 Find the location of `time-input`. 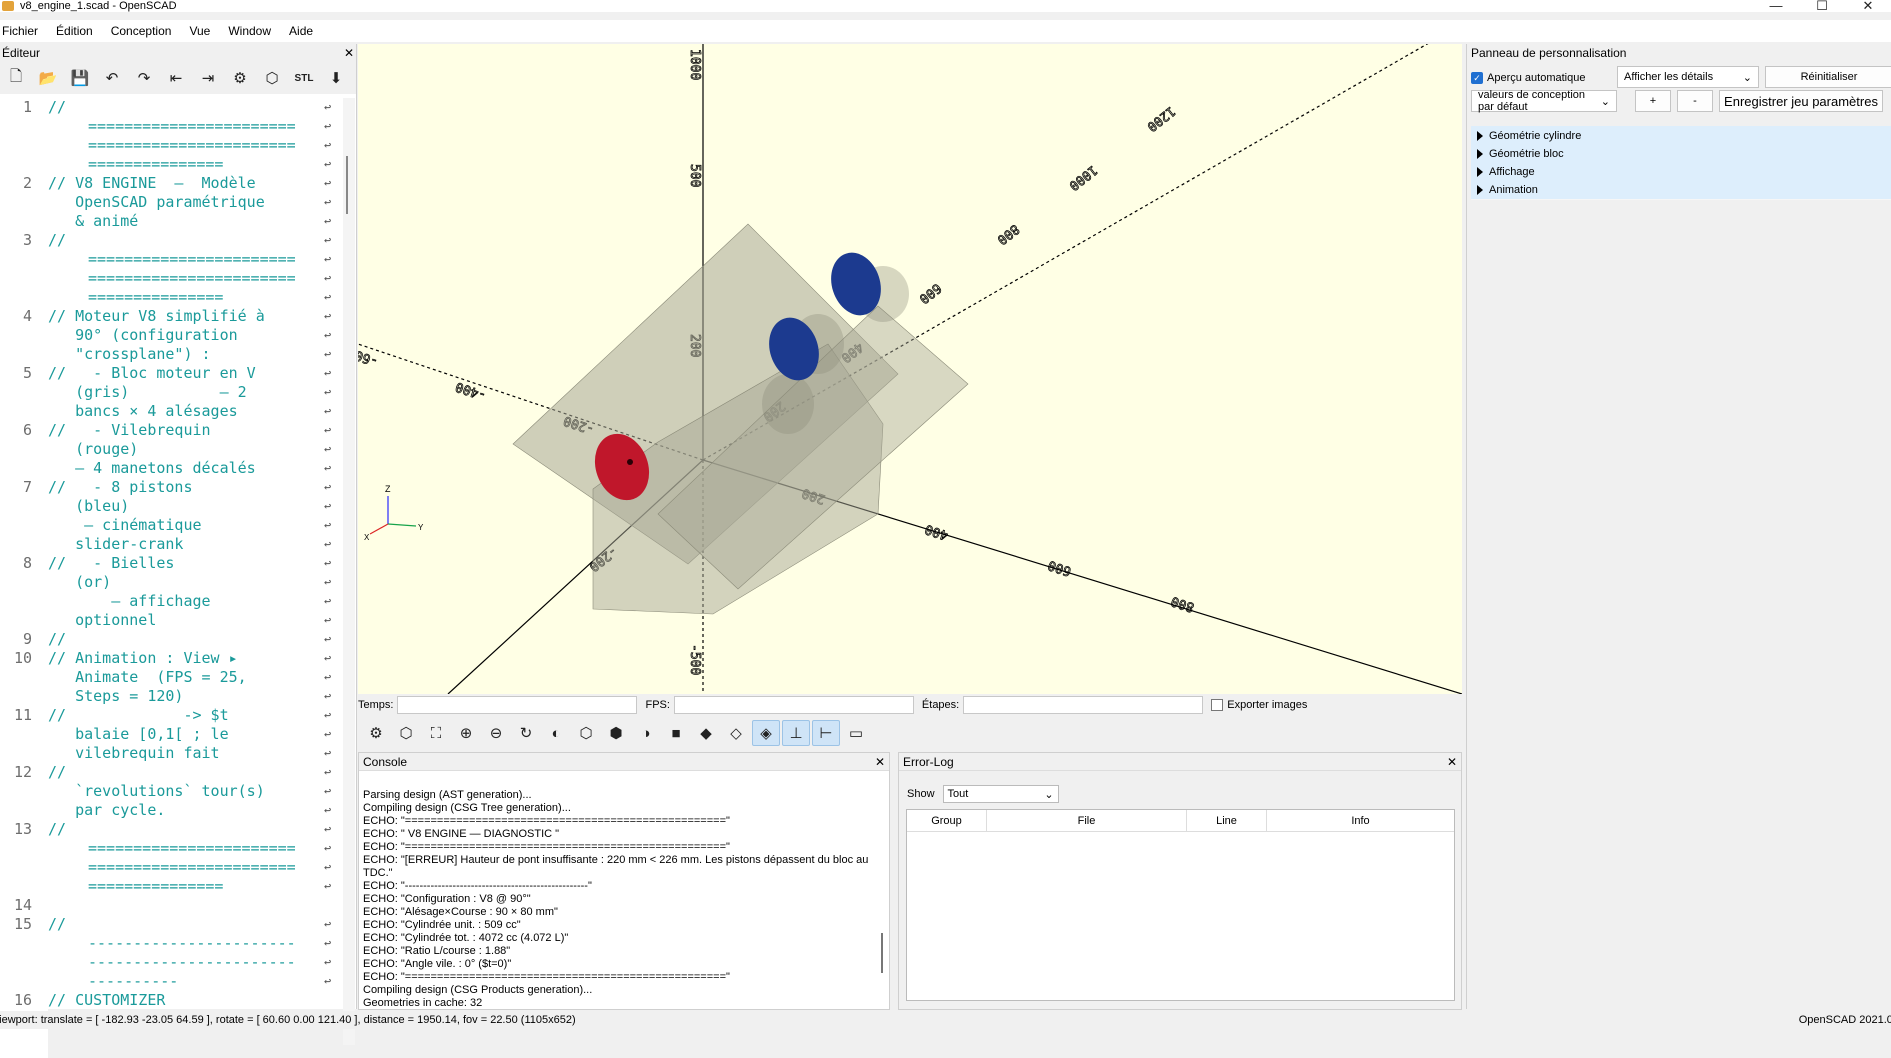

time-input is located at coordinates (517, 705).